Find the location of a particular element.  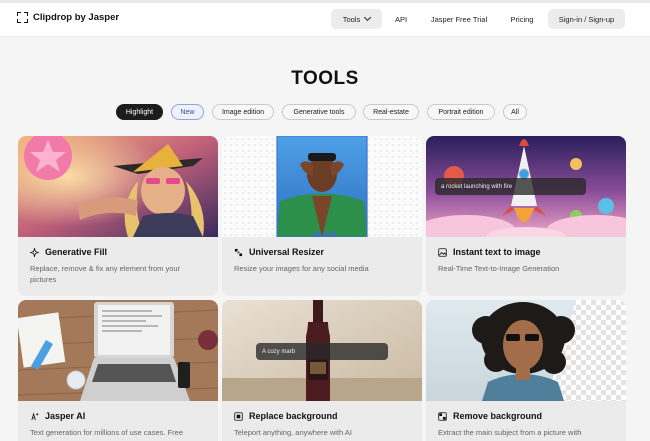

signin-button: Sign-in / Sign-up is located at coordinates (586, 19).